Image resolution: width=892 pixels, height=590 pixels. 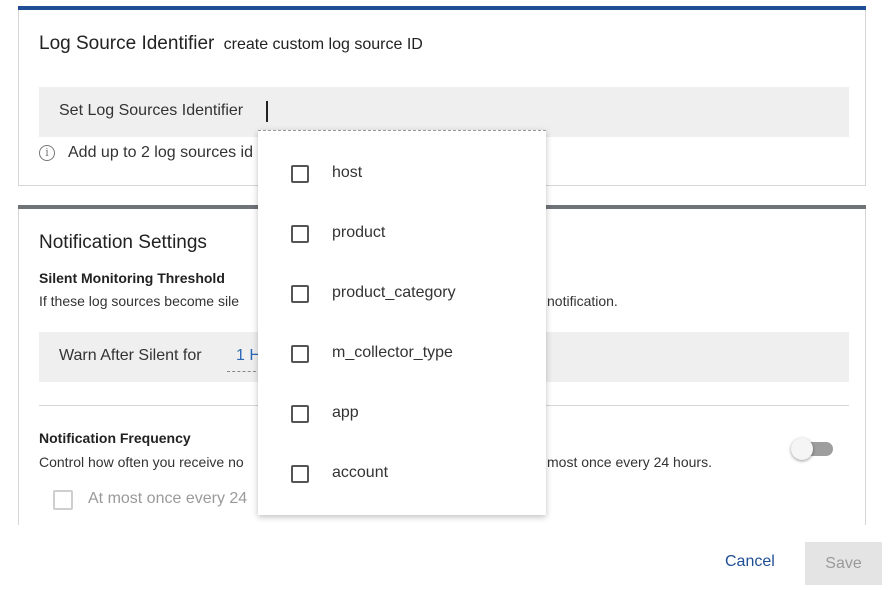 What do you see at coordinates (402, 234) in the screenshot?
I see `dropdown-option: product` at bounding box center [402, 234].